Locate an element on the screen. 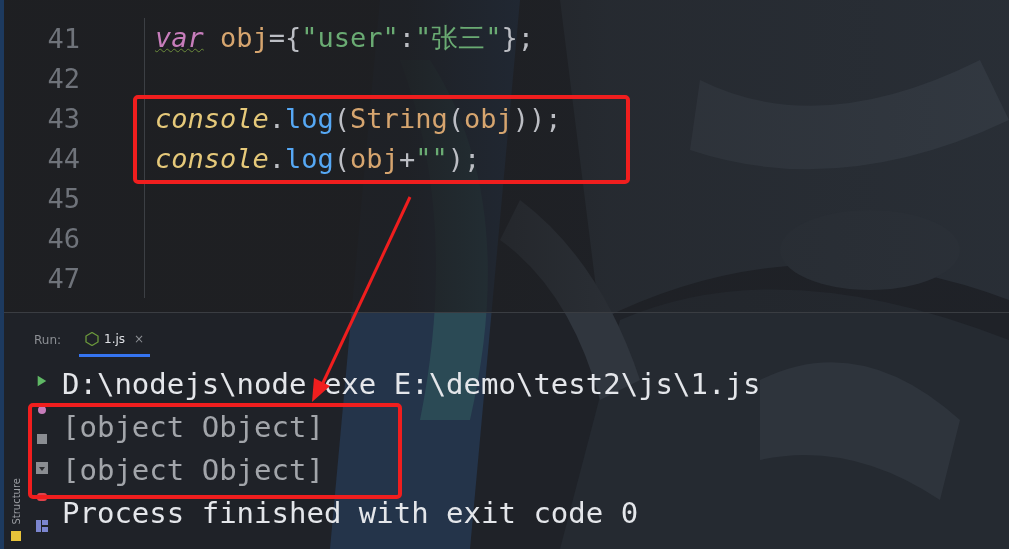 Image resolution: width=1009 pixels, height=549 pixels. panel-label: Run: is located at coordinates (48, 340).